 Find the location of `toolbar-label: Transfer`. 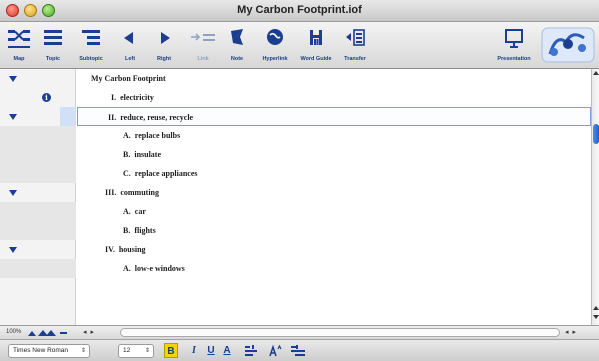

toolbar-label: Transfer is located at coordinates (355, 59).